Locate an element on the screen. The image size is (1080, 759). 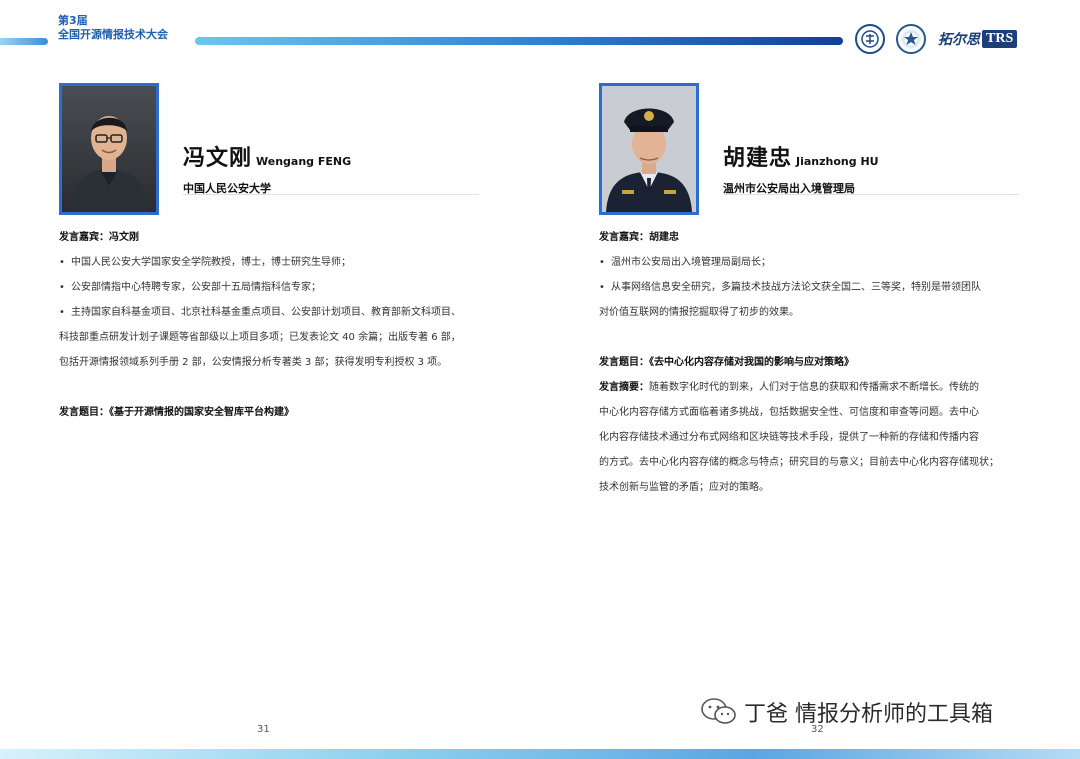
topic-line: 发言题目：《去中心化内容存储对我国的影响与应对策略》 is located at coordinates (814, 362).